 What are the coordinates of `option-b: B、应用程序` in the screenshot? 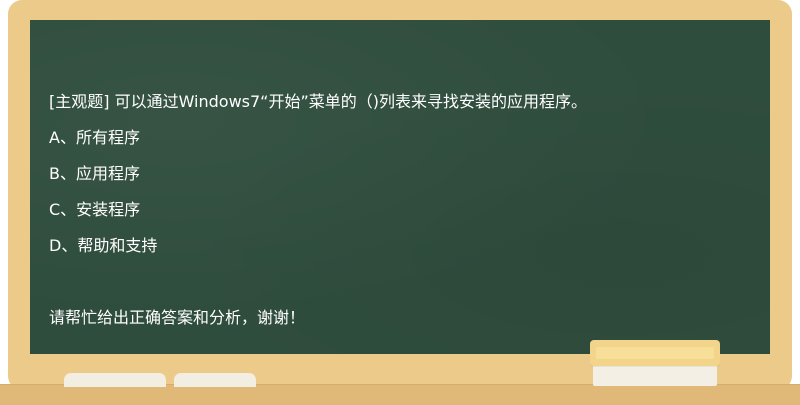 It's located at (94, 173).